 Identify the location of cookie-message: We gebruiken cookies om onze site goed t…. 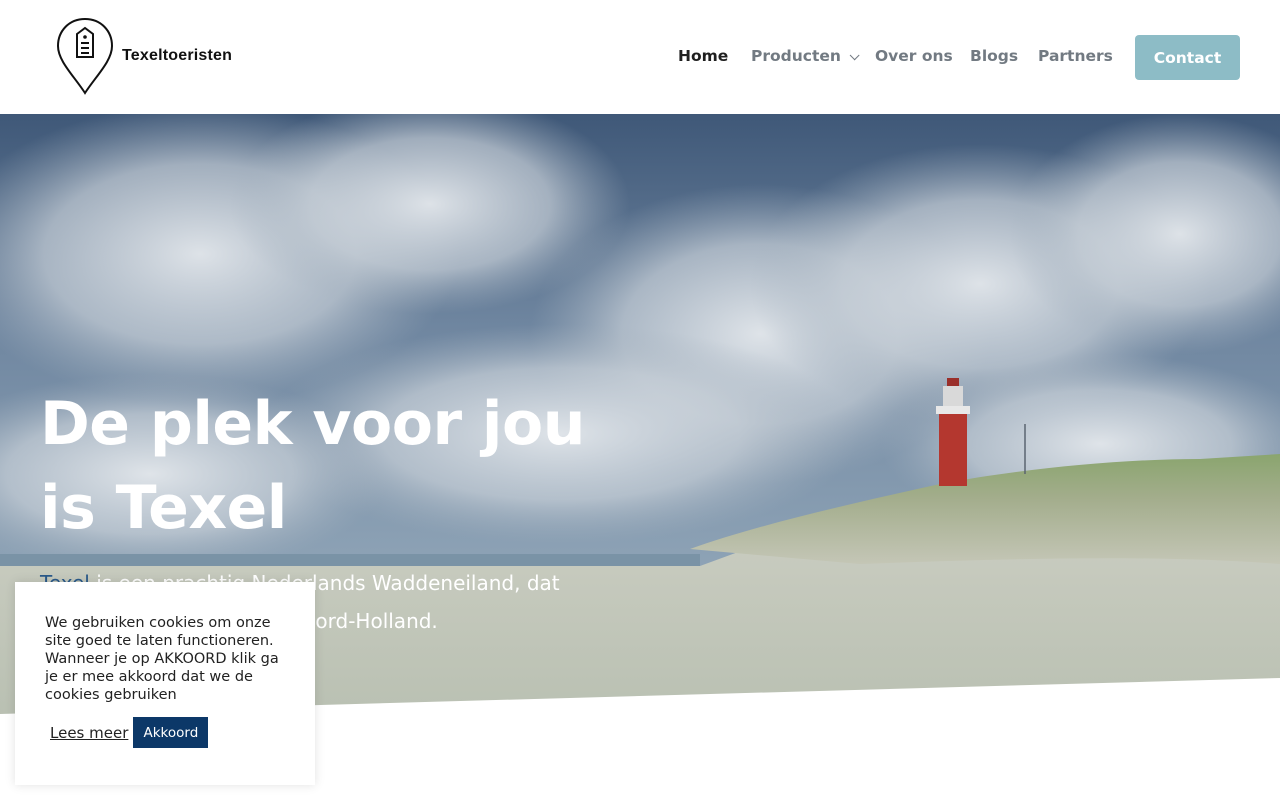
(162, 659).